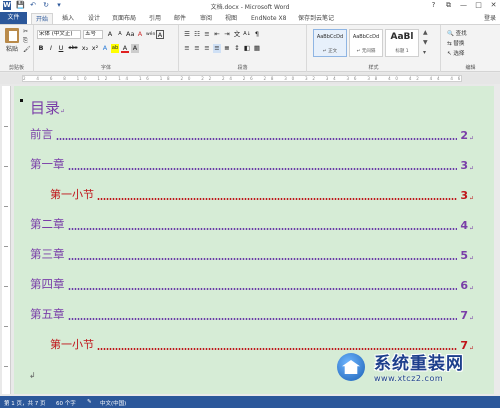 The height and width of the screenshot is (408, 500). What do you see at coordinates (59, 34) in the screenshot?
I see `font-name-select: 宋体 (中文正)` at bounding box center [59, 34].